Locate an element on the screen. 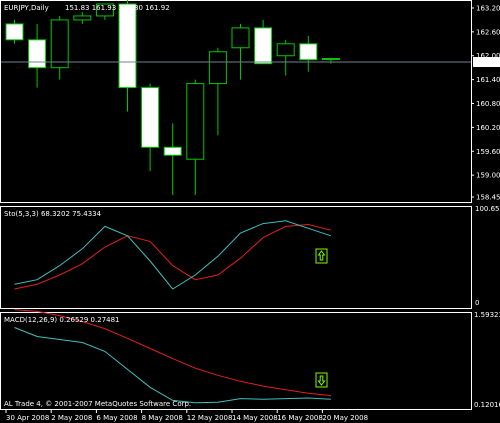 Image resolution: width=500 pixels, height=423 pixels. stoch-main-line is located at coordinates (173, 255).